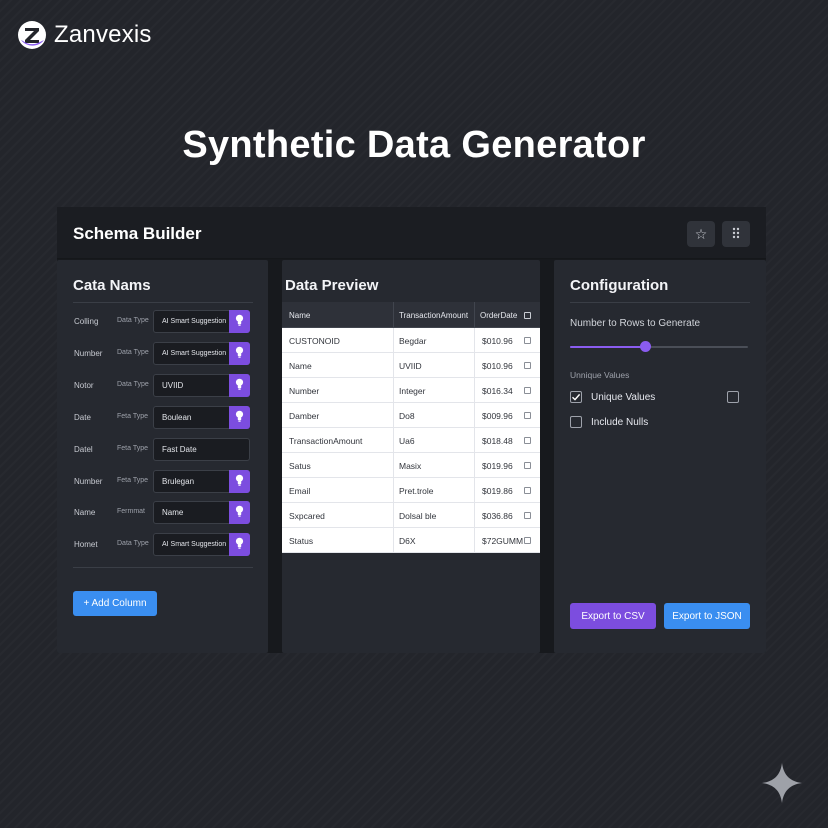 The width and height of the screenshot is (828, 828). What do you see at coordinates (86, 544) in the screenshot?
I see `column-name: Homet` at bounding box center [86, 544].